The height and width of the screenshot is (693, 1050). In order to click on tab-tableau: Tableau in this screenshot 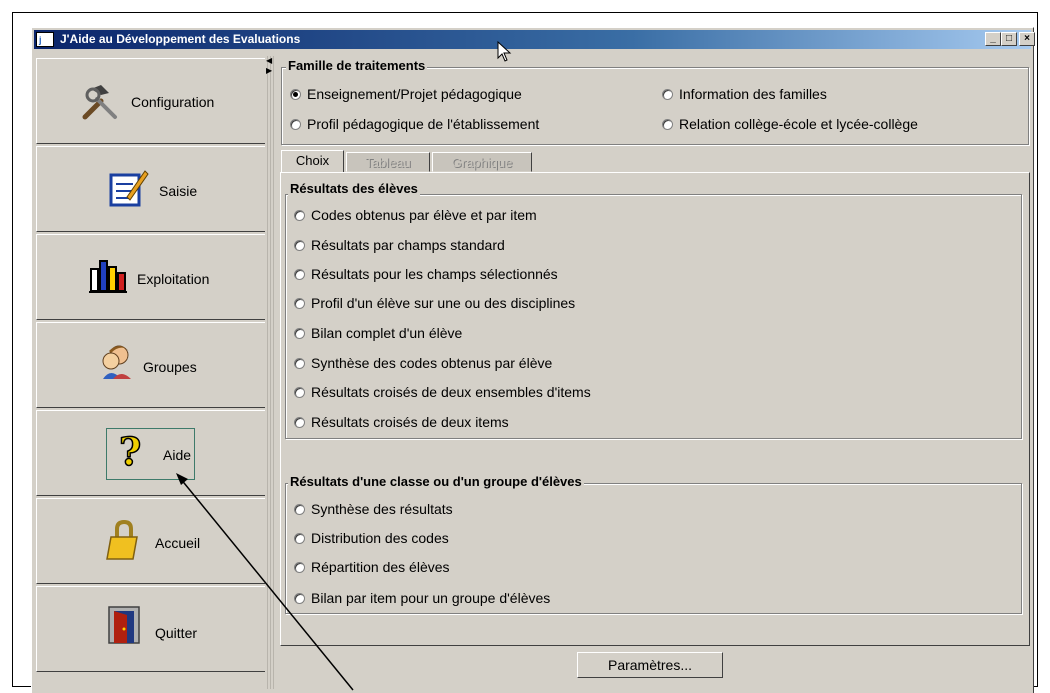, I will do `click(388, 162)`.